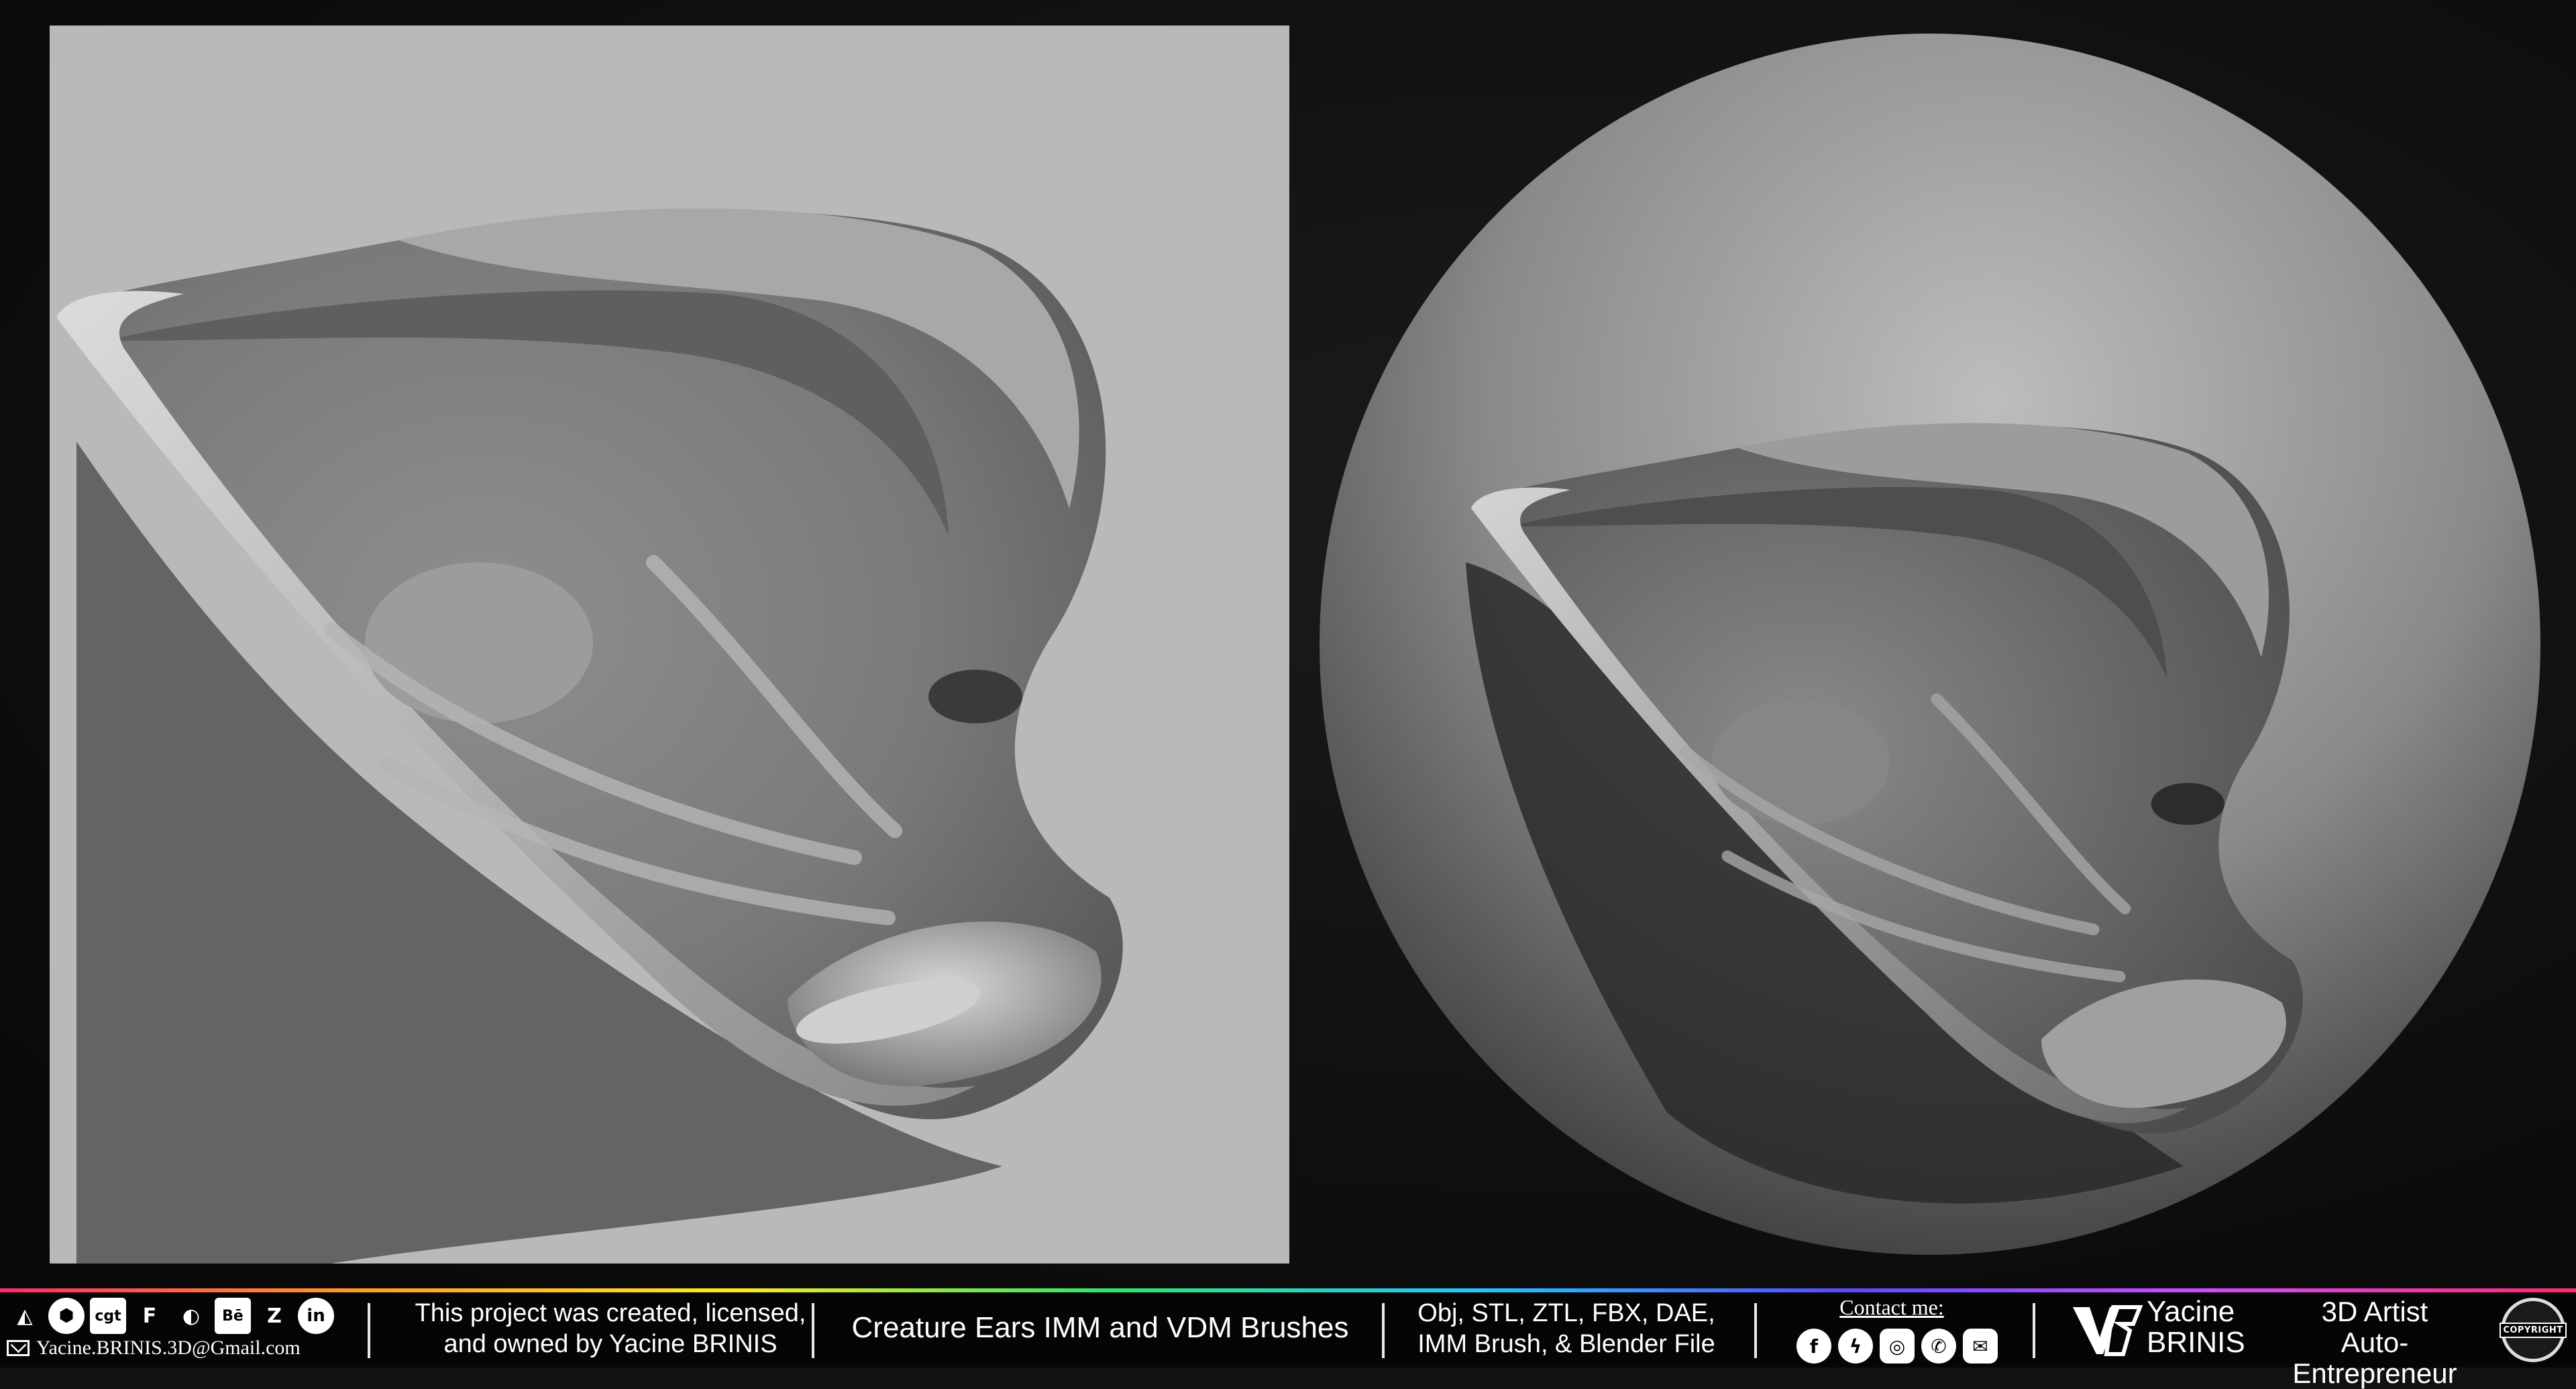 The height and width of the screenshot is (1389, 2576). Describe the element at coordinates (233, 1316) in the screenshot. I see `behance-icon: Bē` at that location.